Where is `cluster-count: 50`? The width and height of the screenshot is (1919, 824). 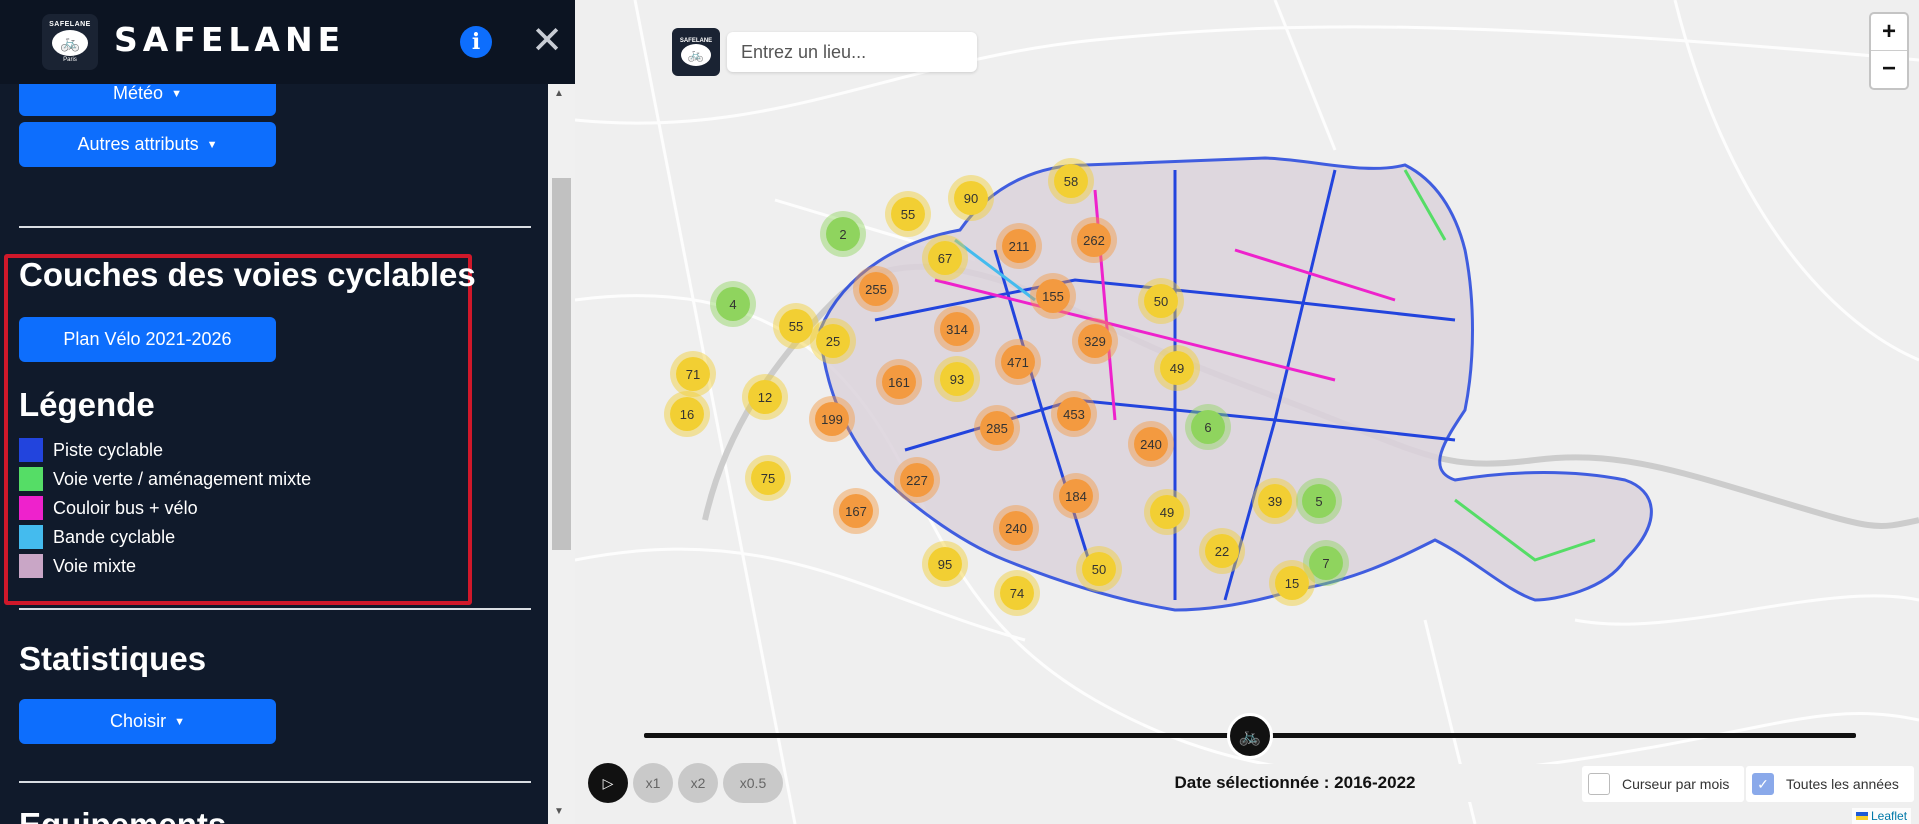 cluster-count: 50 is located at coordinates (1161, 301).